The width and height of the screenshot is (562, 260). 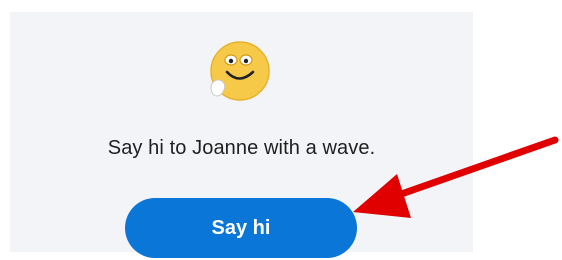 I want to click on say-hi-button: Say hi, so click(x=241, y=228).